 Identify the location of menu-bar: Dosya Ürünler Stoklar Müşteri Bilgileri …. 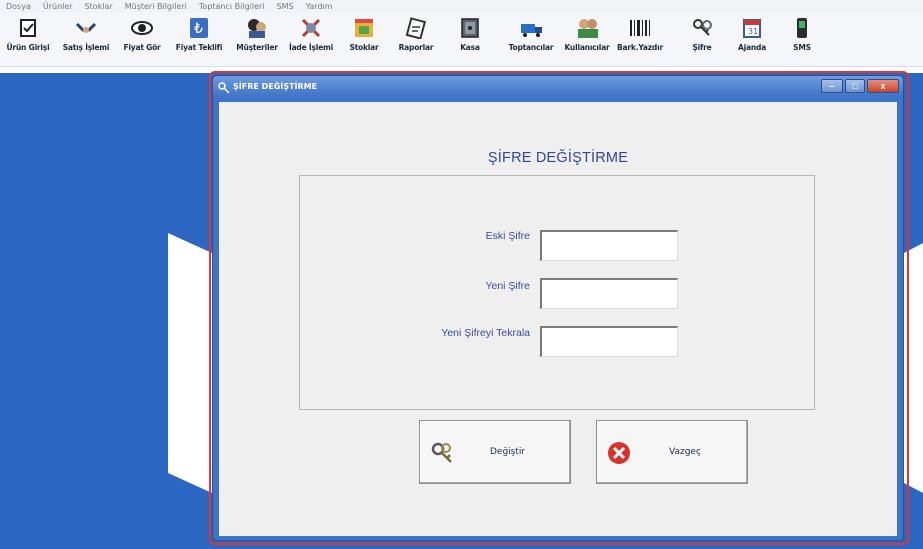
(461, 6).